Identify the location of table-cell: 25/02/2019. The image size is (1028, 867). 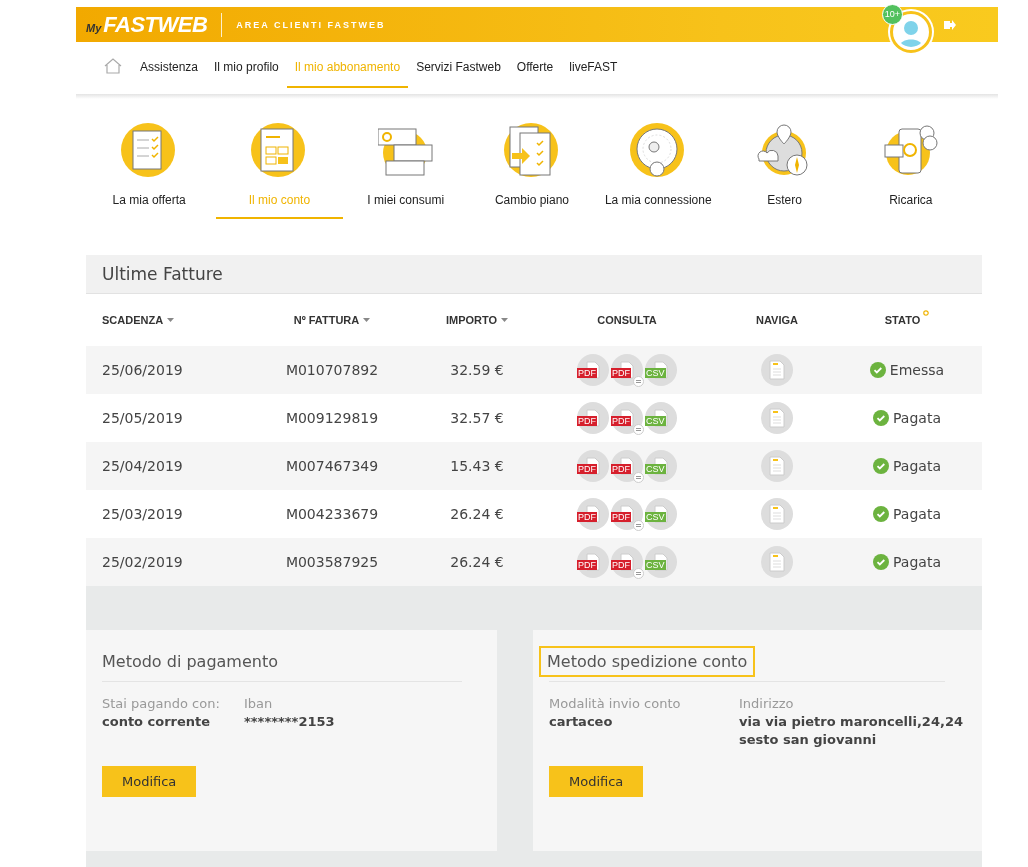
(142, 562).